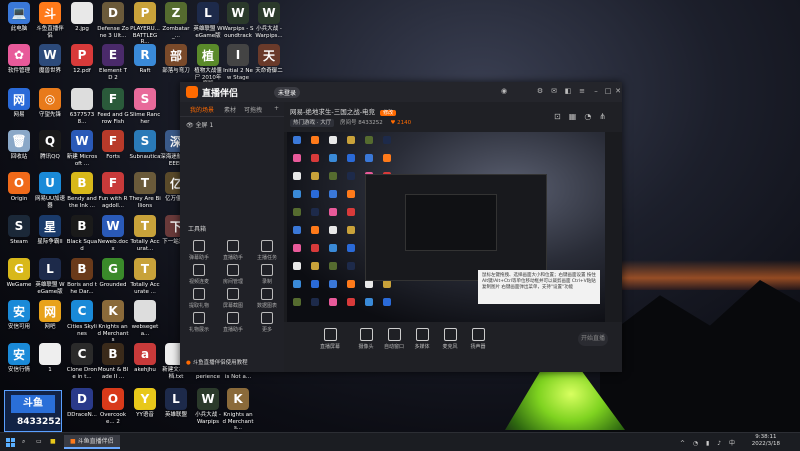 The width and height of the screenshot is (800, 451). I want to click on message-icon: ✉, so click(554, 91).